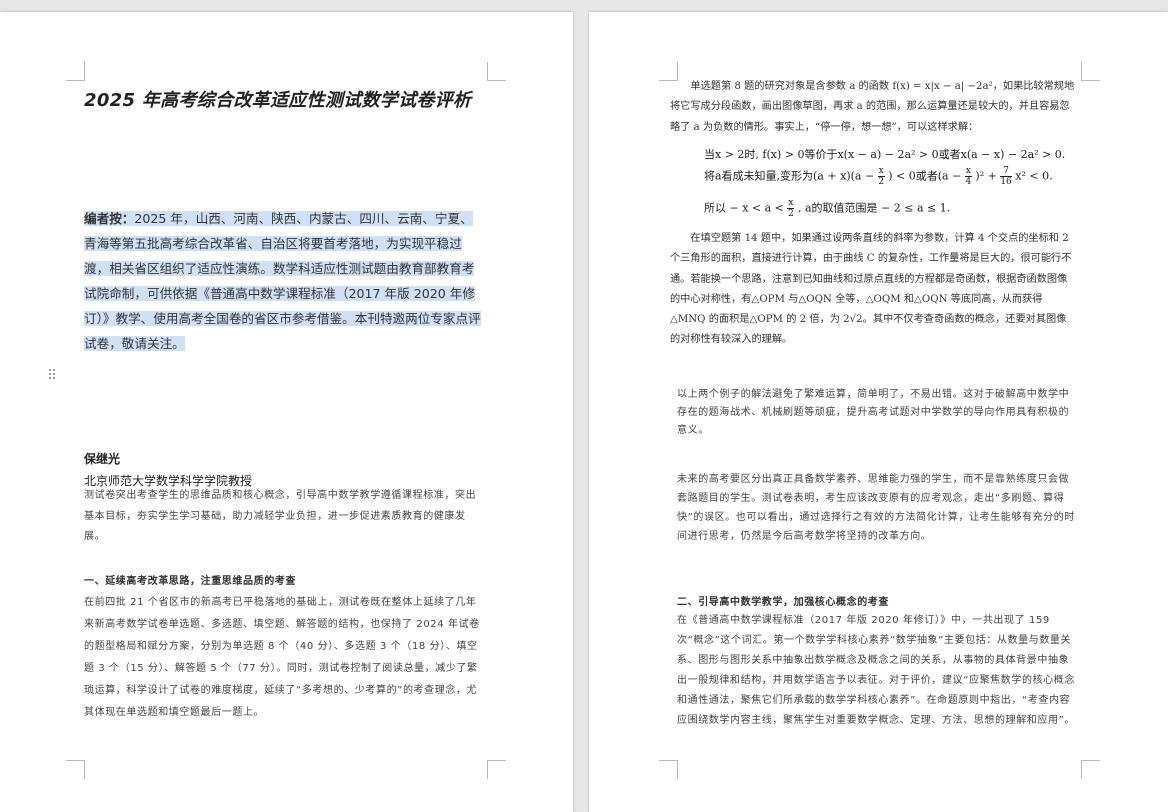 This screenshot has width=1168, height=812. I want to click on author-name: 保继光, so click(102, 458).